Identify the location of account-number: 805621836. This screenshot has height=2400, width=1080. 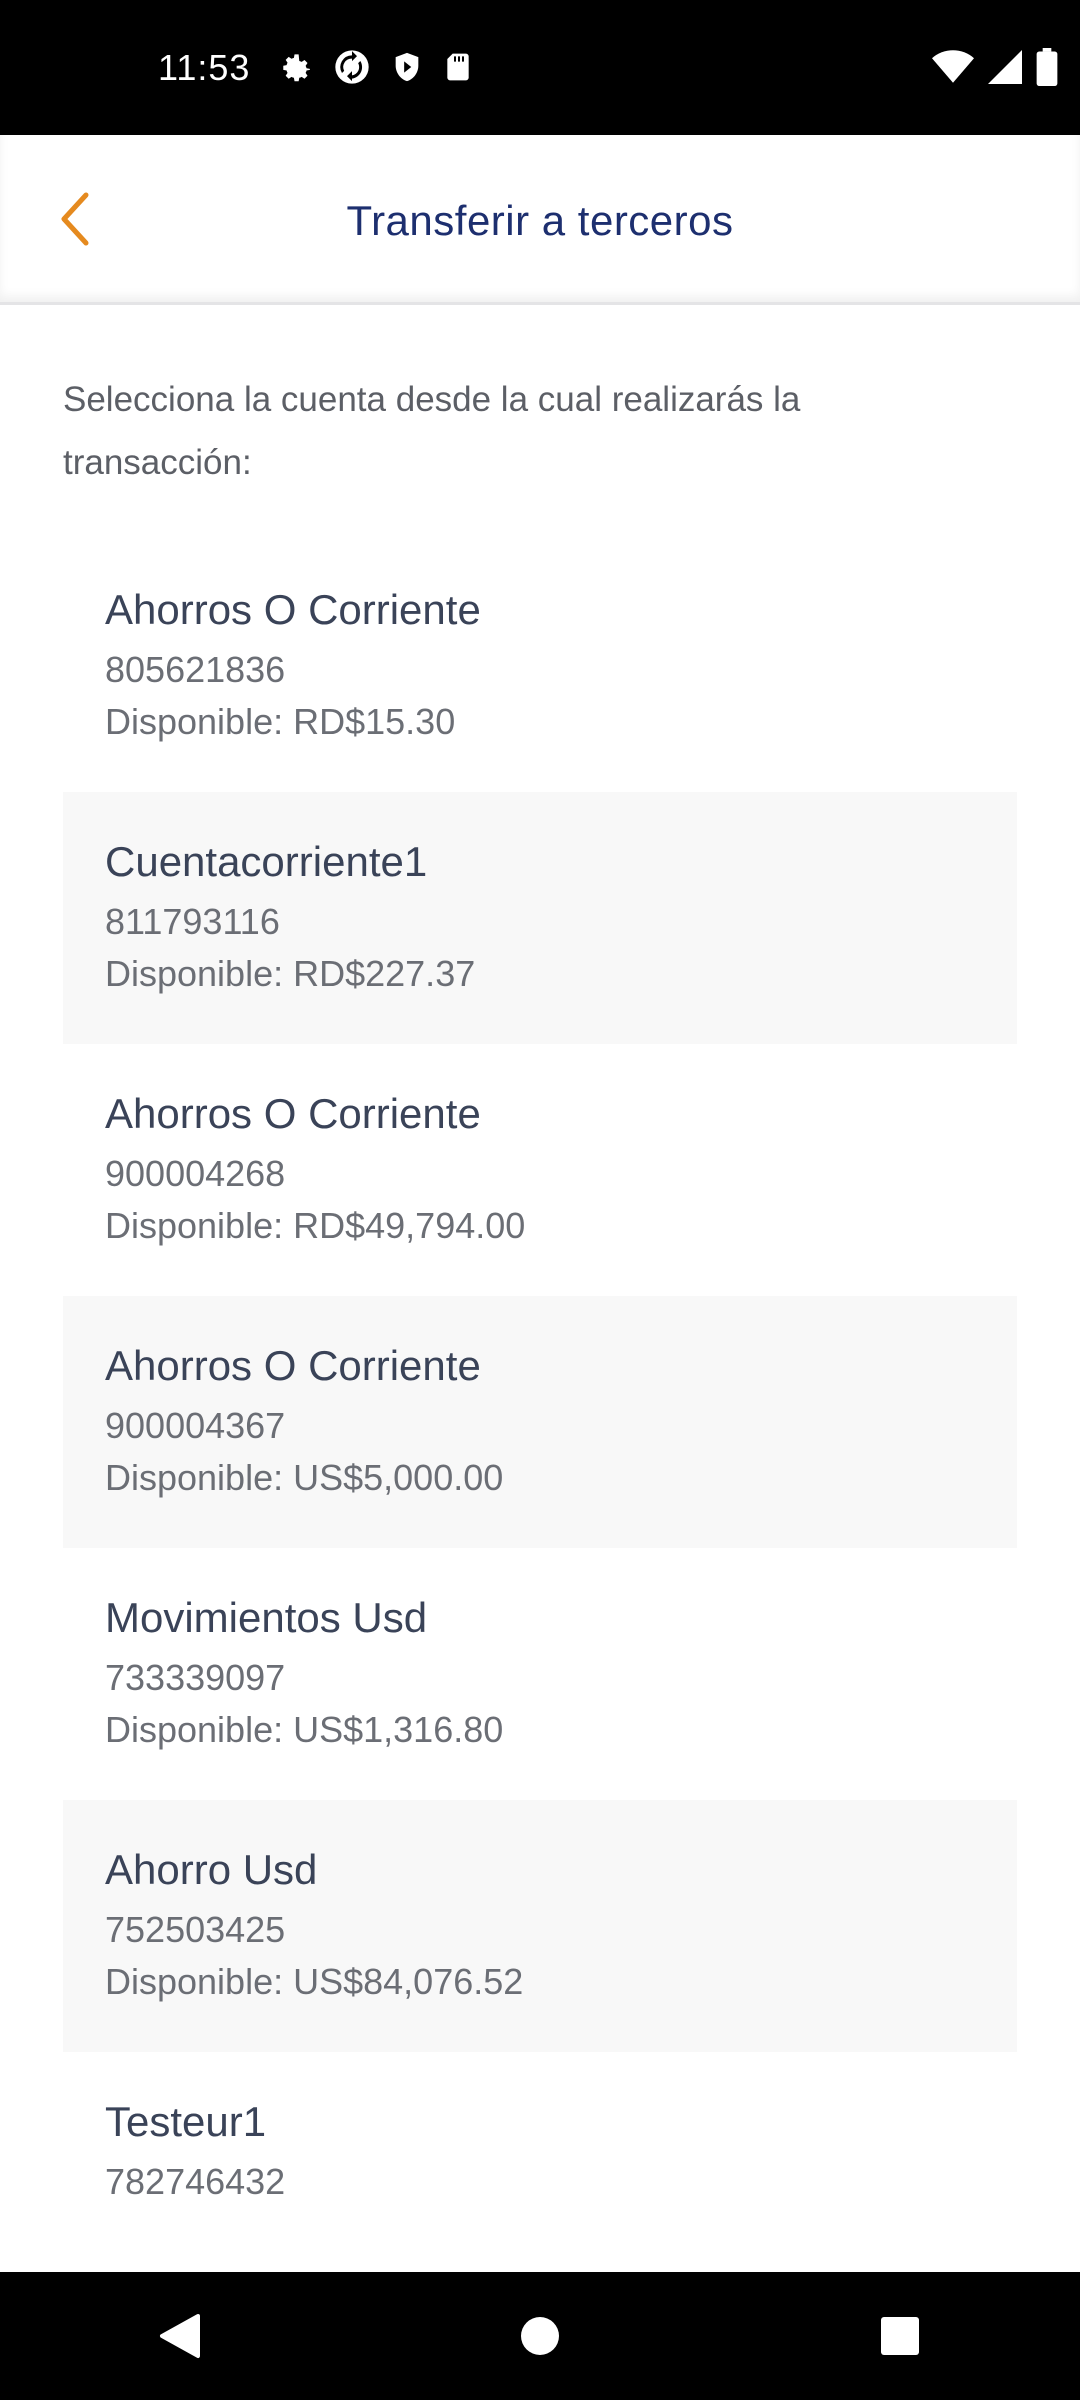
(195, 669).